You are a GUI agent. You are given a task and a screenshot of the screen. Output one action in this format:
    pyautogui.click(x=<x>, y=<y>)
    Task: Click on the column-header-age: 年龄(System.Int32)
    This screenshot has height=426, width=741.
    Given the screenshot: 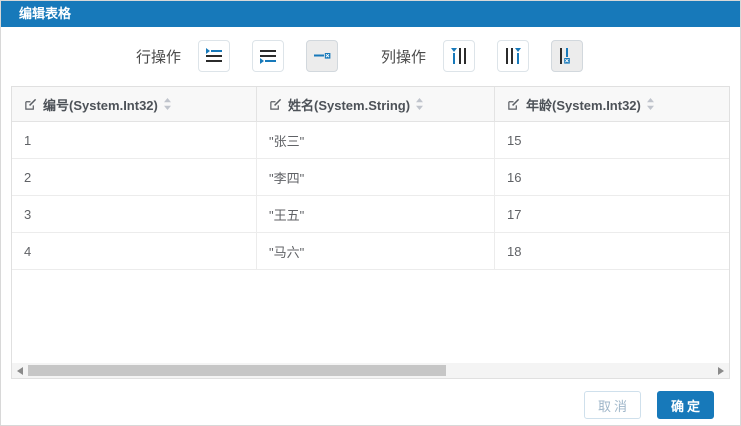 What is the action you would take?
    pyautogui.click(x=612, y=104)
    